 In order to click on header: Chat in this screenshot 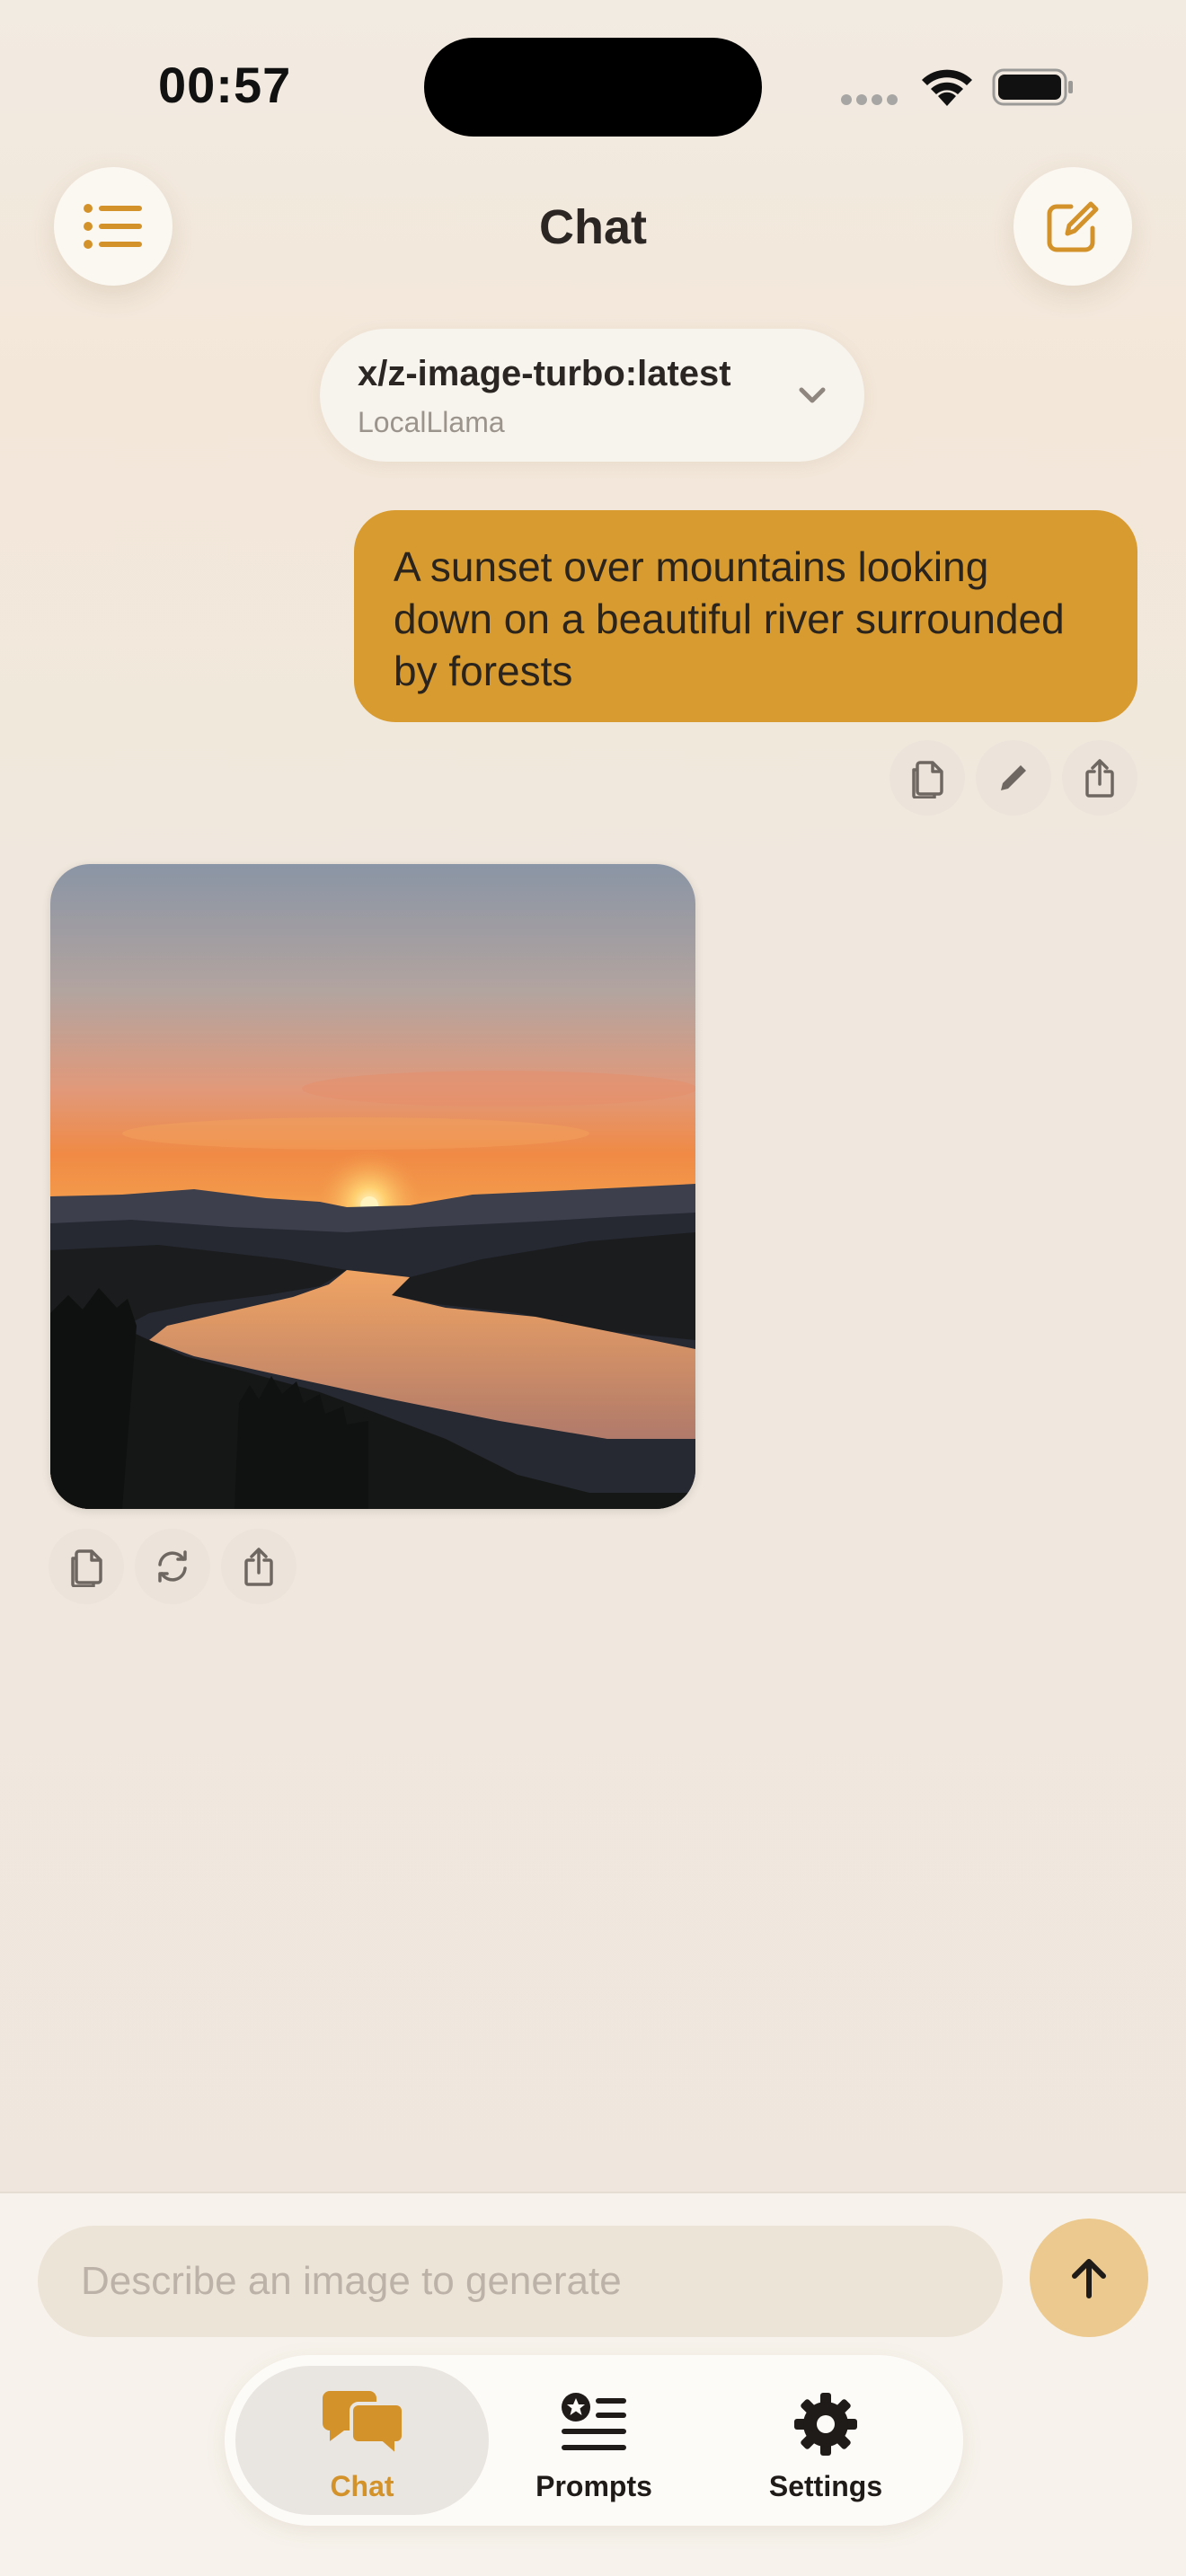, I will do `click(593, 238)`.